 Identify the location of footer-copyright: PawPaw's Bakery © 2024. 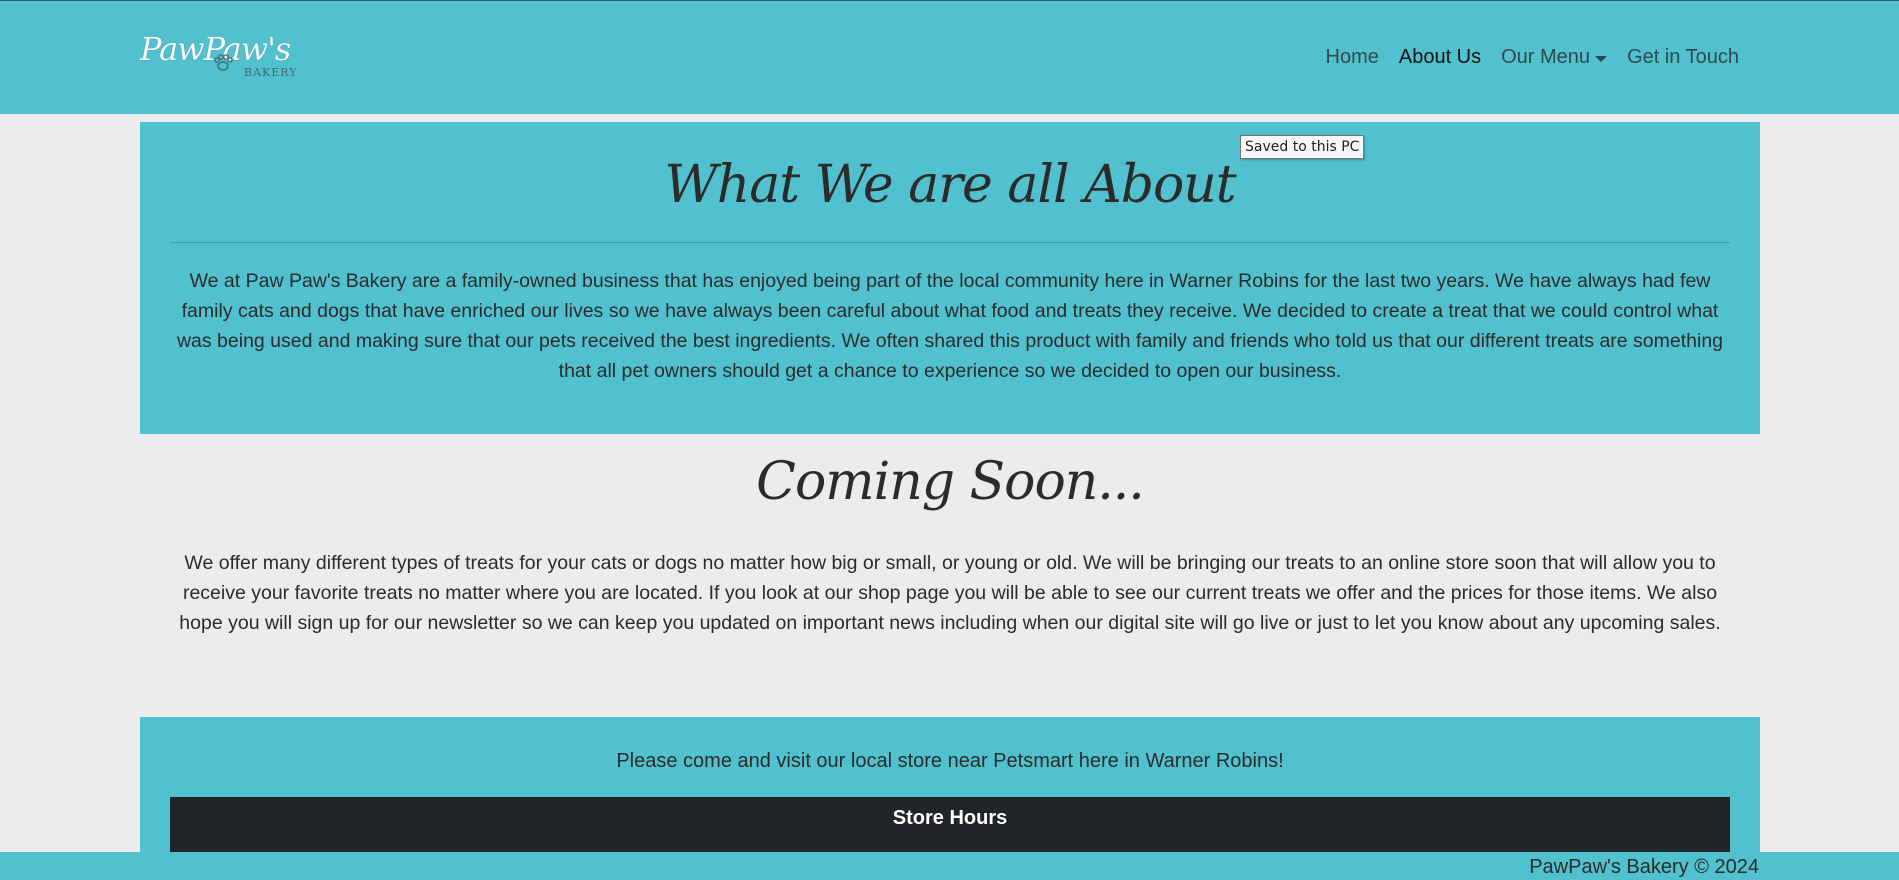
(1644, 867).